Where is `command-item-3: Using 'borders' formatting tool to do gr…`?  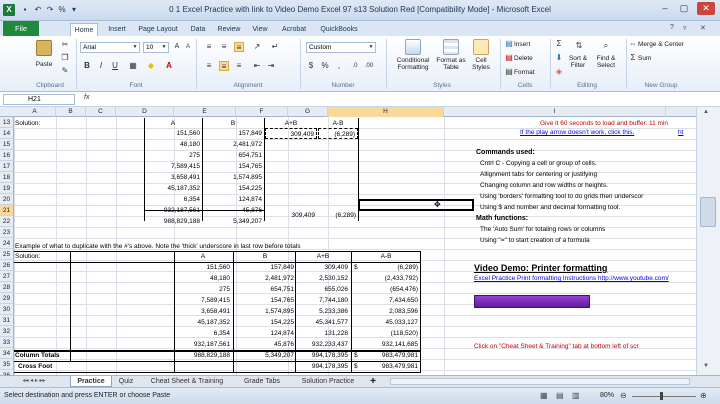
command-item-3: Using 'borders' formatting tool to do gr… is located at coordinates (562, 196).